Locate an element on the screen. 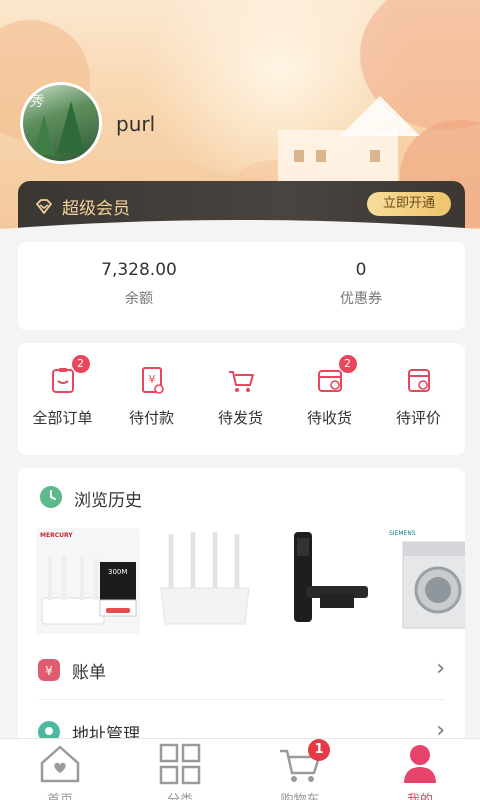  menu-row-bill: ¥ 账单 › is located at coordinates (241, 670).